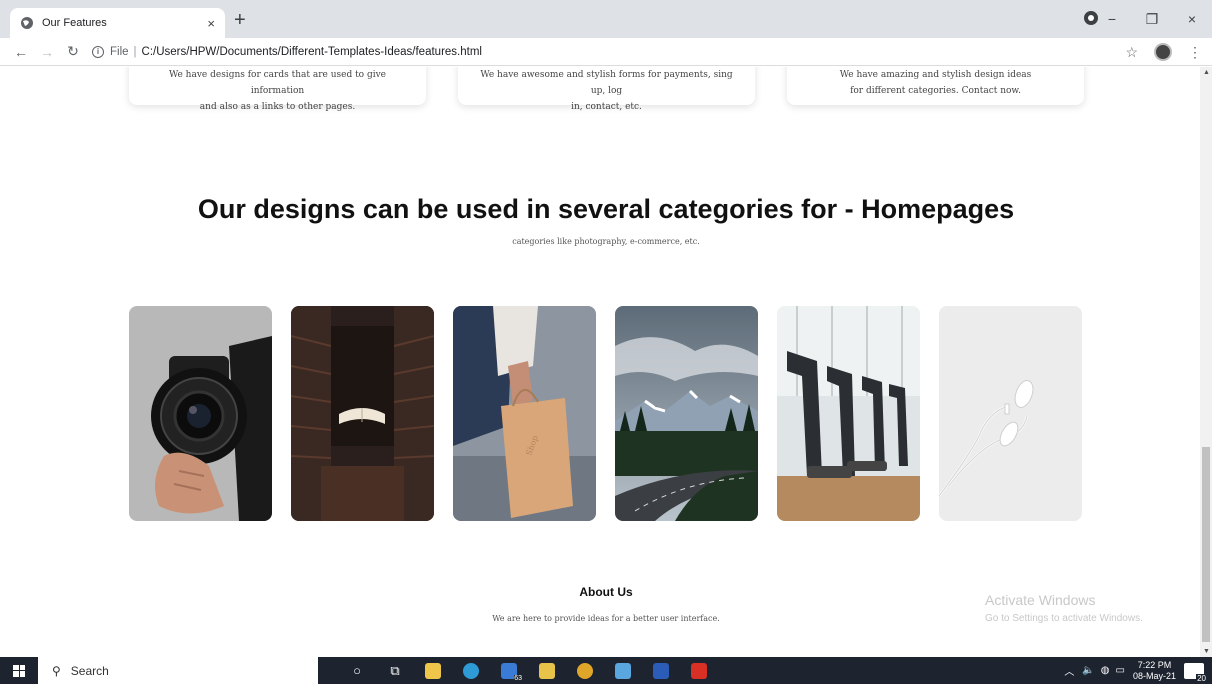 The image size is (1212, 684). What do you see at coordinates (1206, 544) in the screenshot?
I see `scrollbar-thumb` at bounding box center [1206, 544].